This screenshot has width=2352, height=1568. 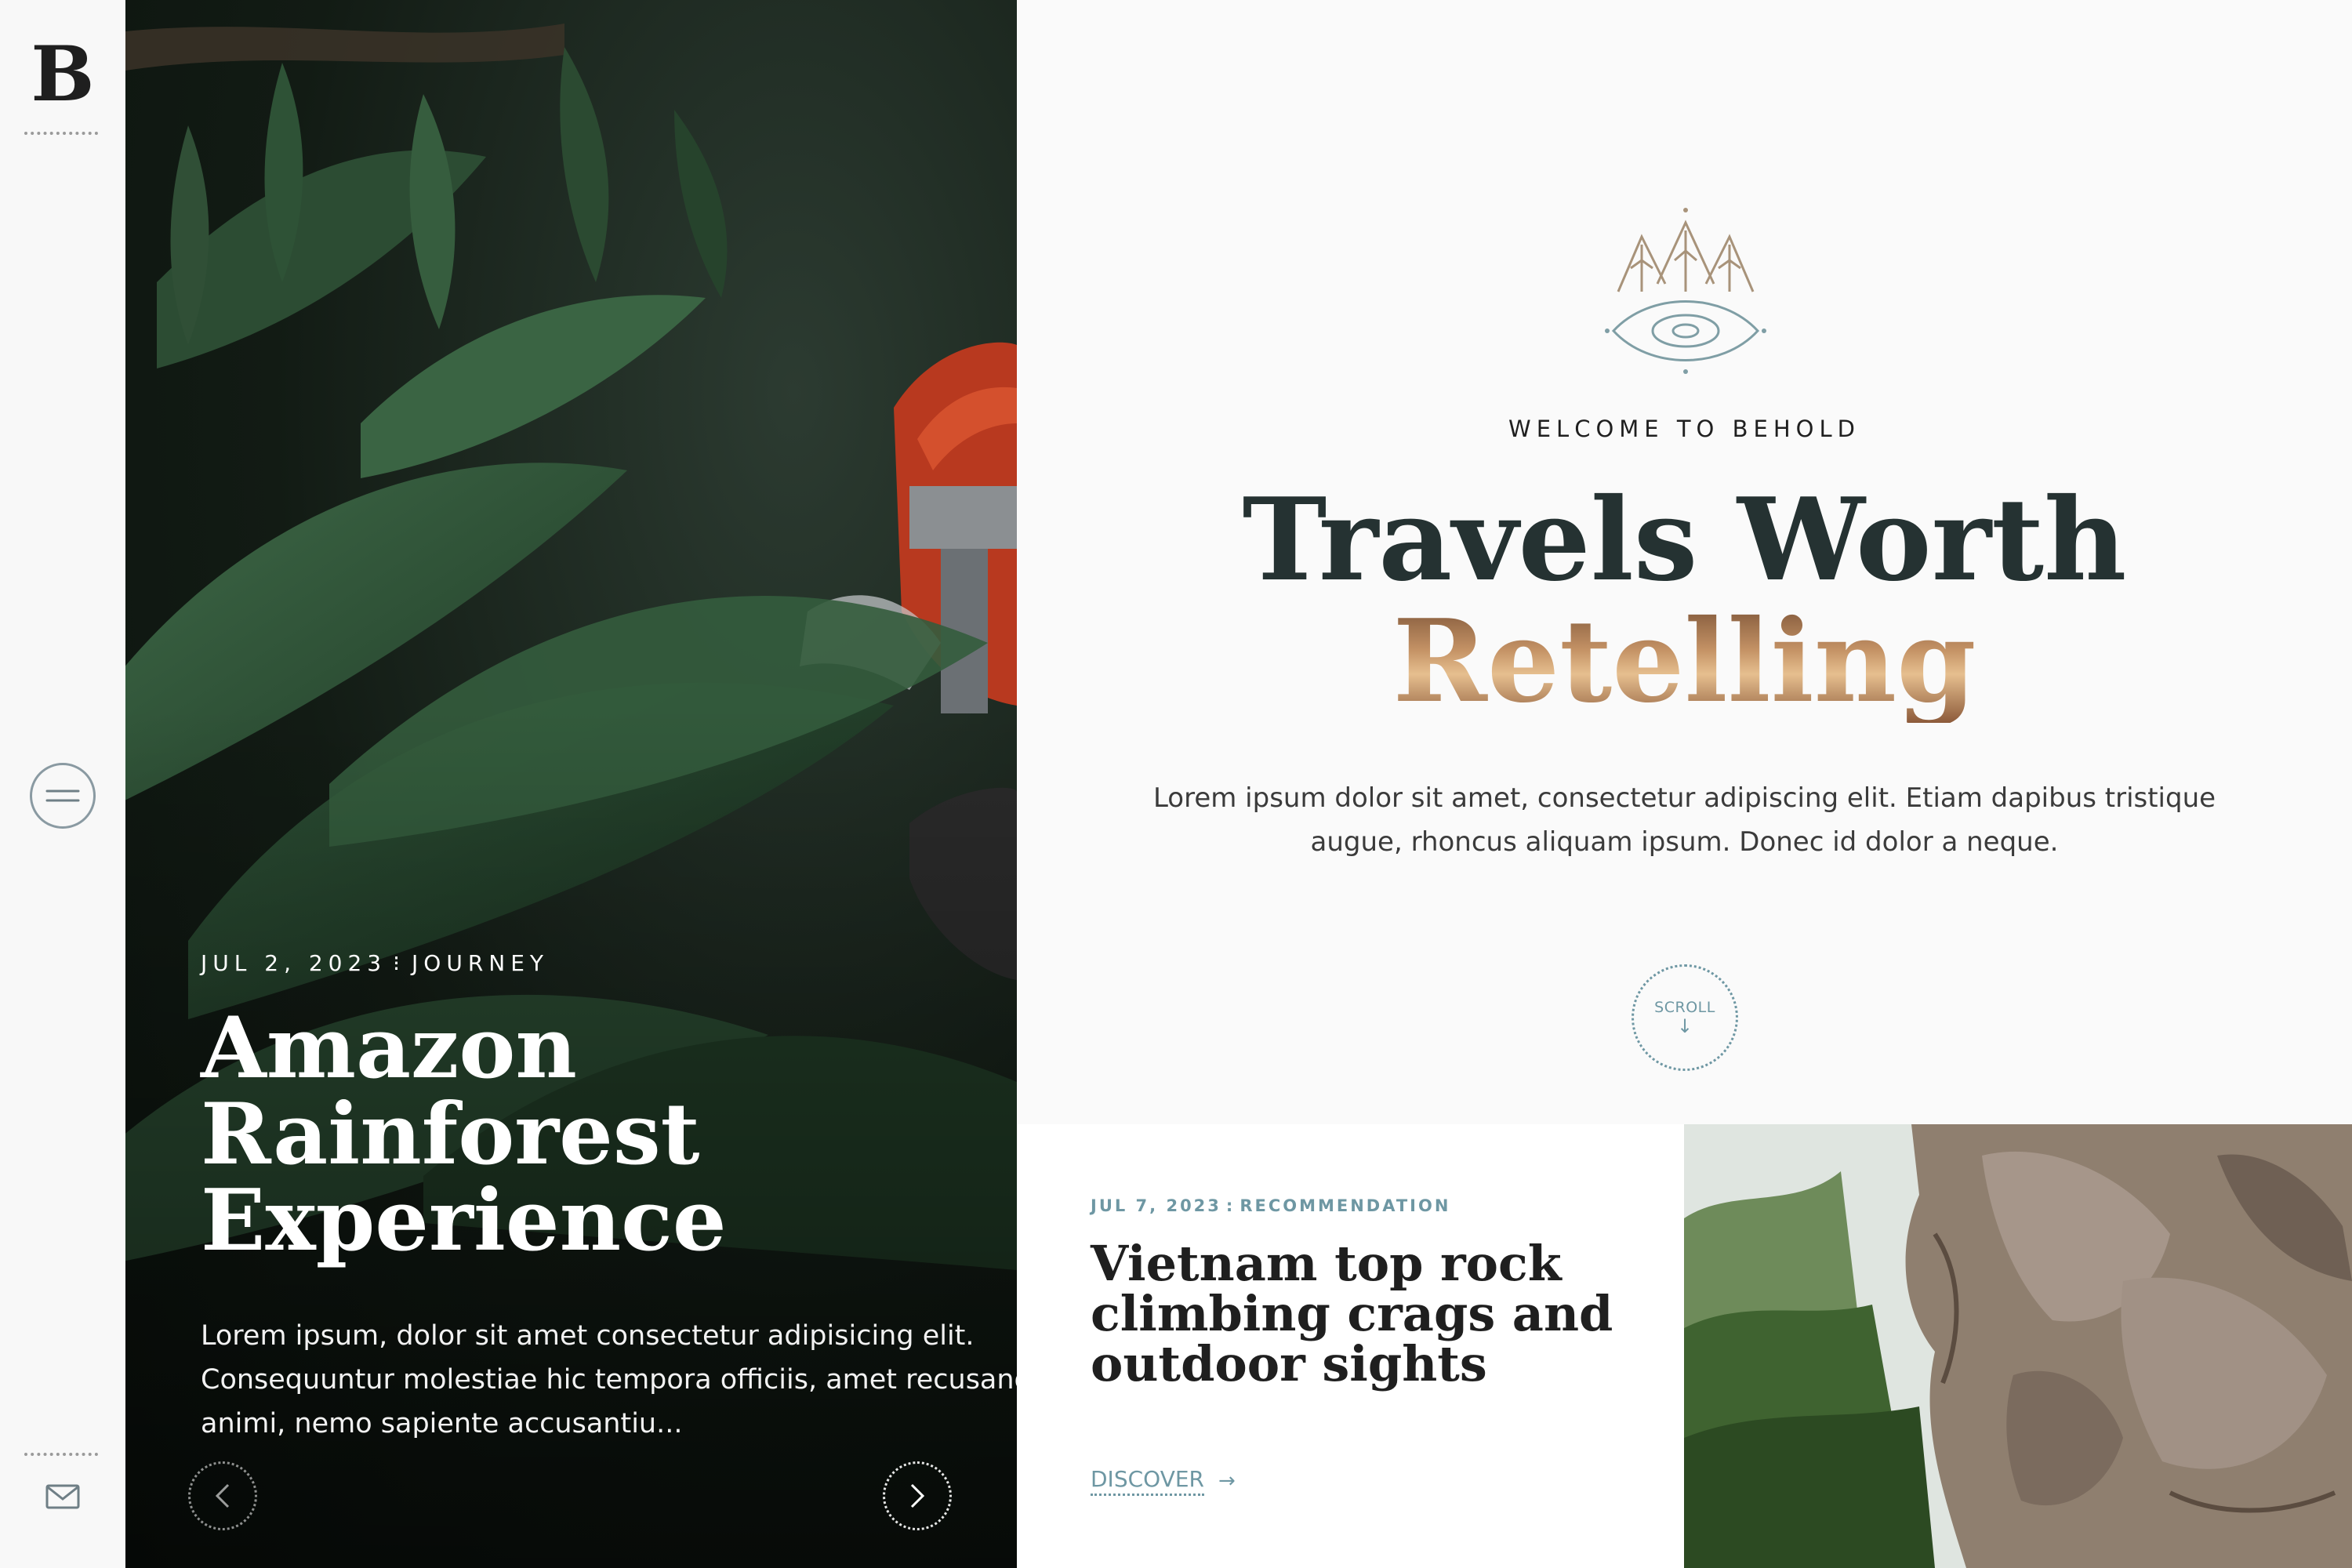 I want to click on chevron-right-icon, so click(x=917, y=1495).